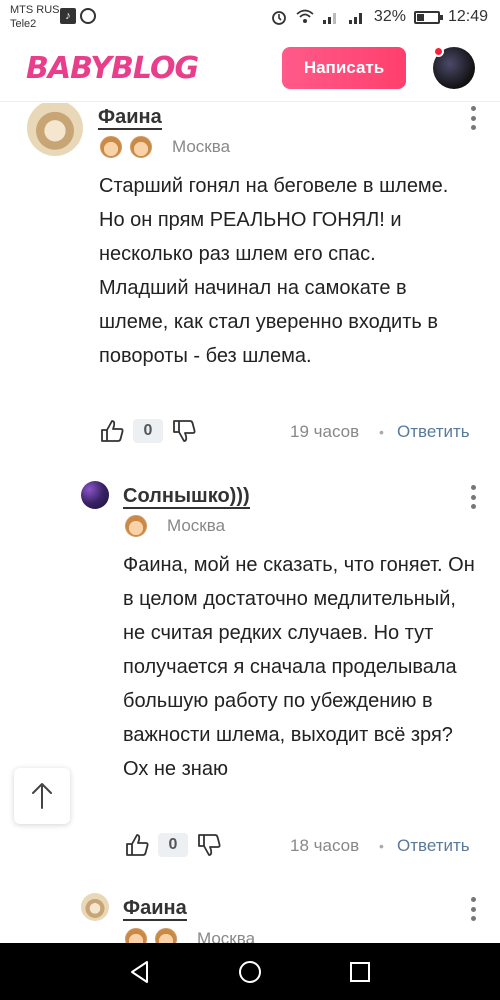 This screenshot has height=1000, width=500. What do you see at coordinates (23, 24) in the screenshot?
I see `carrier-2: Tele2` at bounding box center [23, 24].